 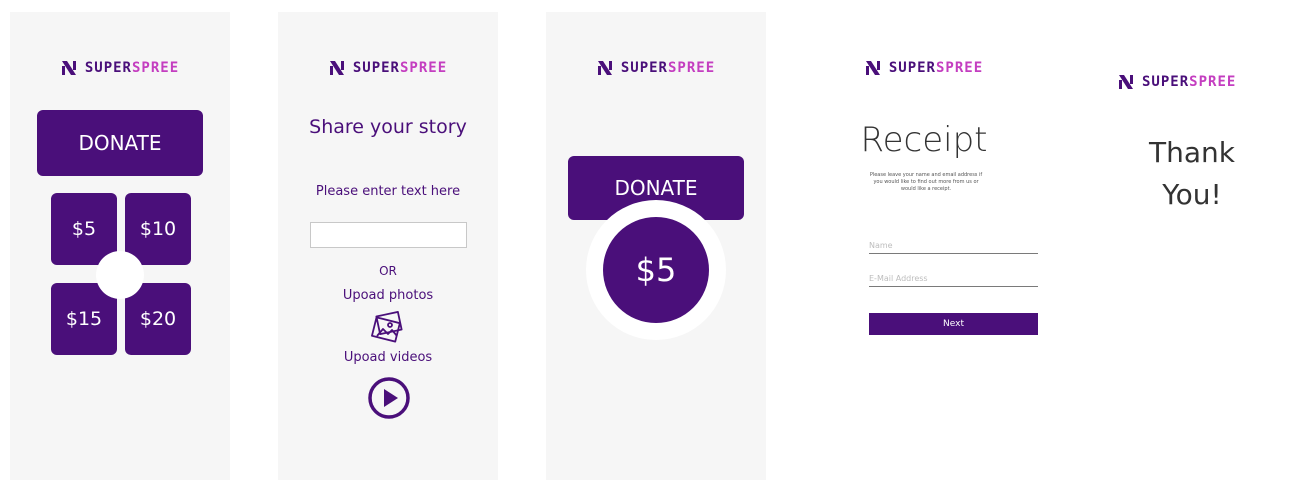 What do you see at coordinates (953, 324) in the screenshot?
I see `next-button: Next` at bounding box center [953, 324].